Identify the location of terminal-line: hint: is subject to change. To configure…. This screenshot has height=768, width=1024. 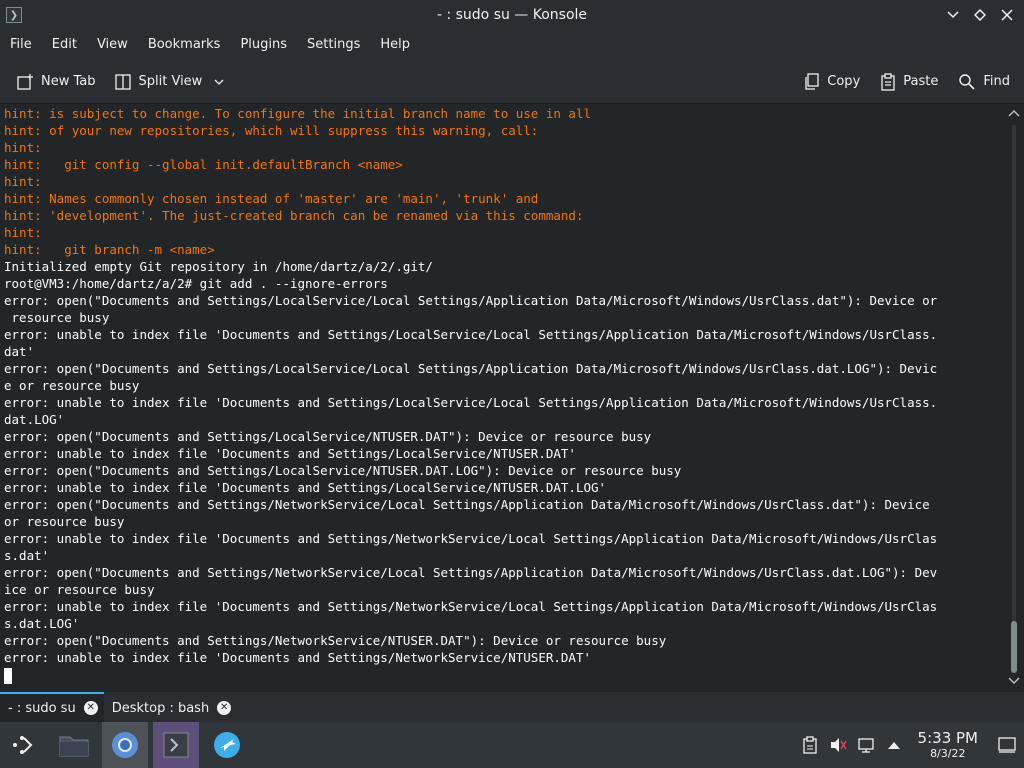
(297, 113).